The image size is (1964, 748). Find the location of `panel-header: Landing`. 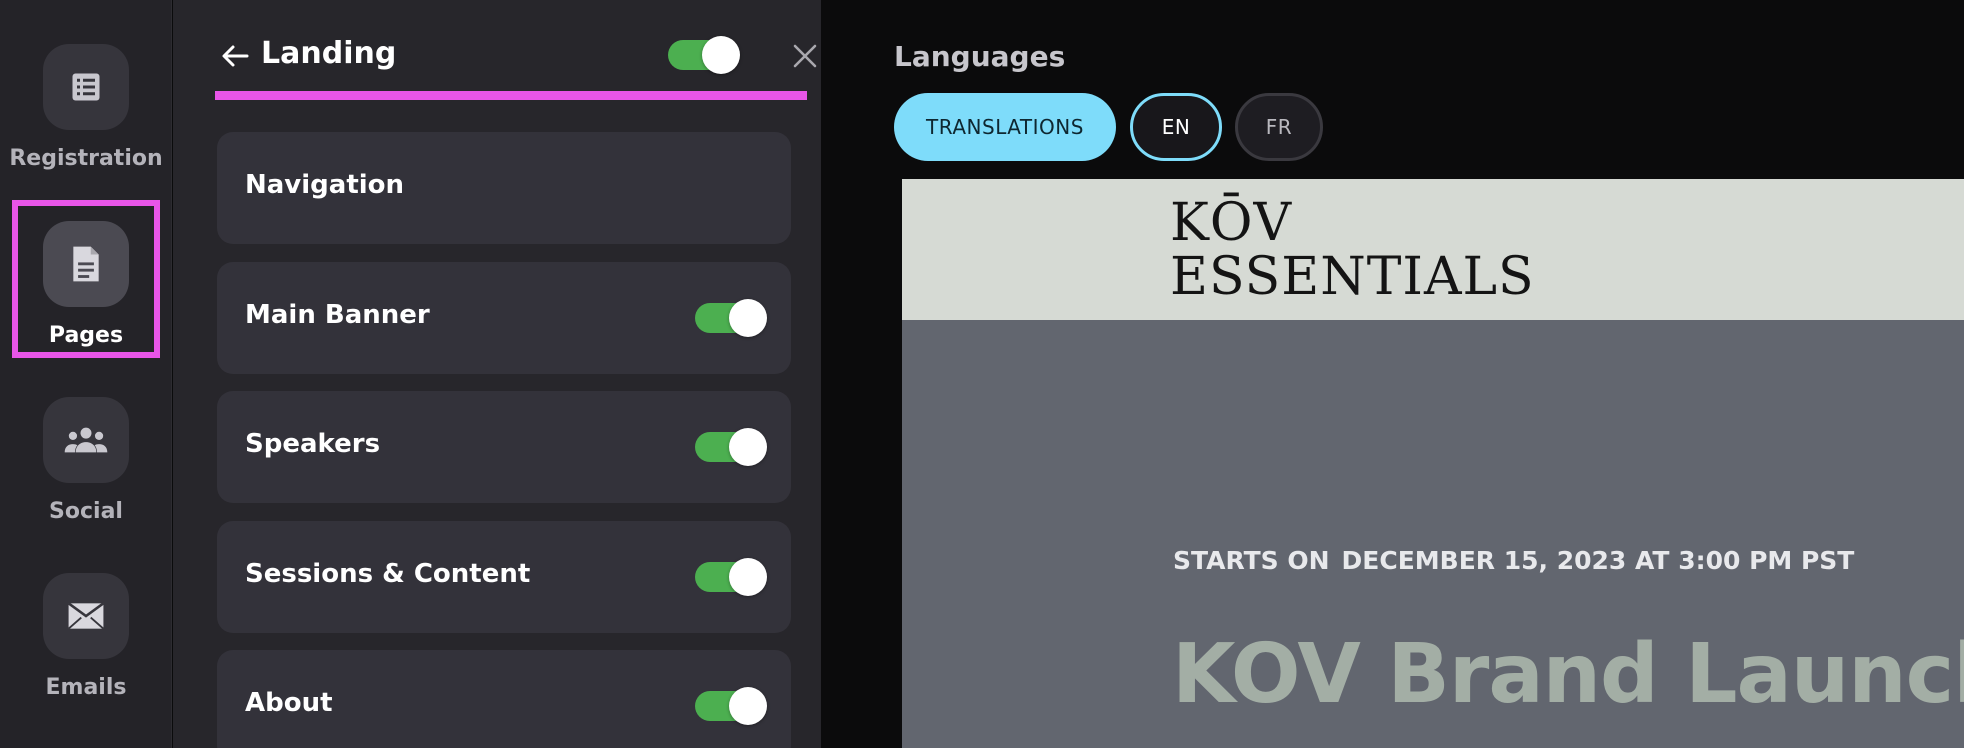

panel-header: Landing is located at coordinates (516, 55).